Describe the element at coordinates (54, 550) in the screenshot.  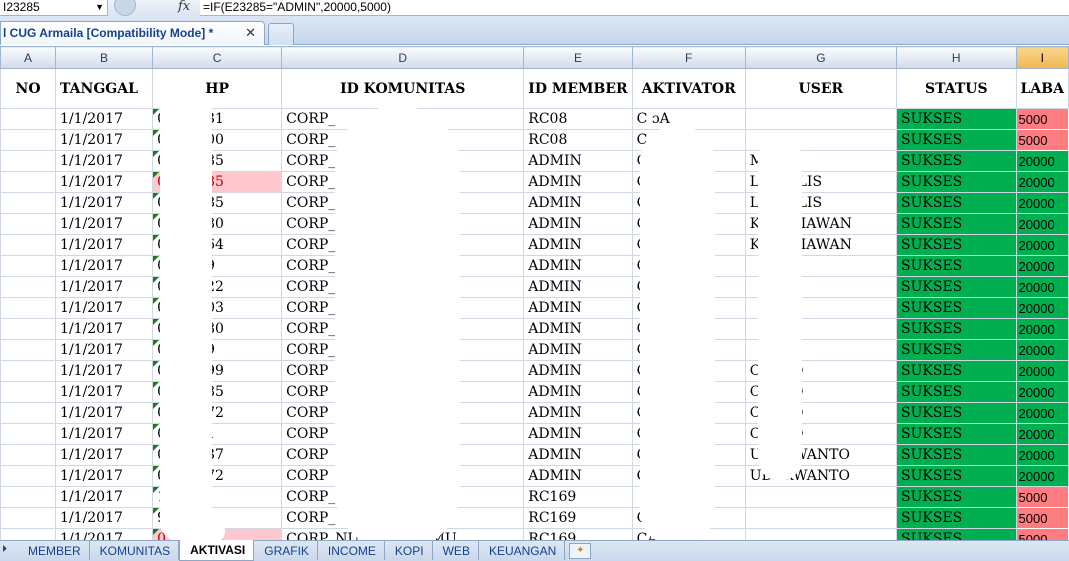
I see `sheet-tab-member: MEMBER` at that location.